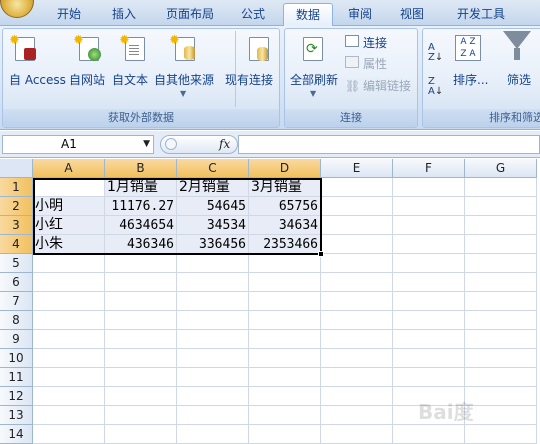 This screenshot has width=540, height=444. I want to click on row-header-10: 10, so click(16, 358).